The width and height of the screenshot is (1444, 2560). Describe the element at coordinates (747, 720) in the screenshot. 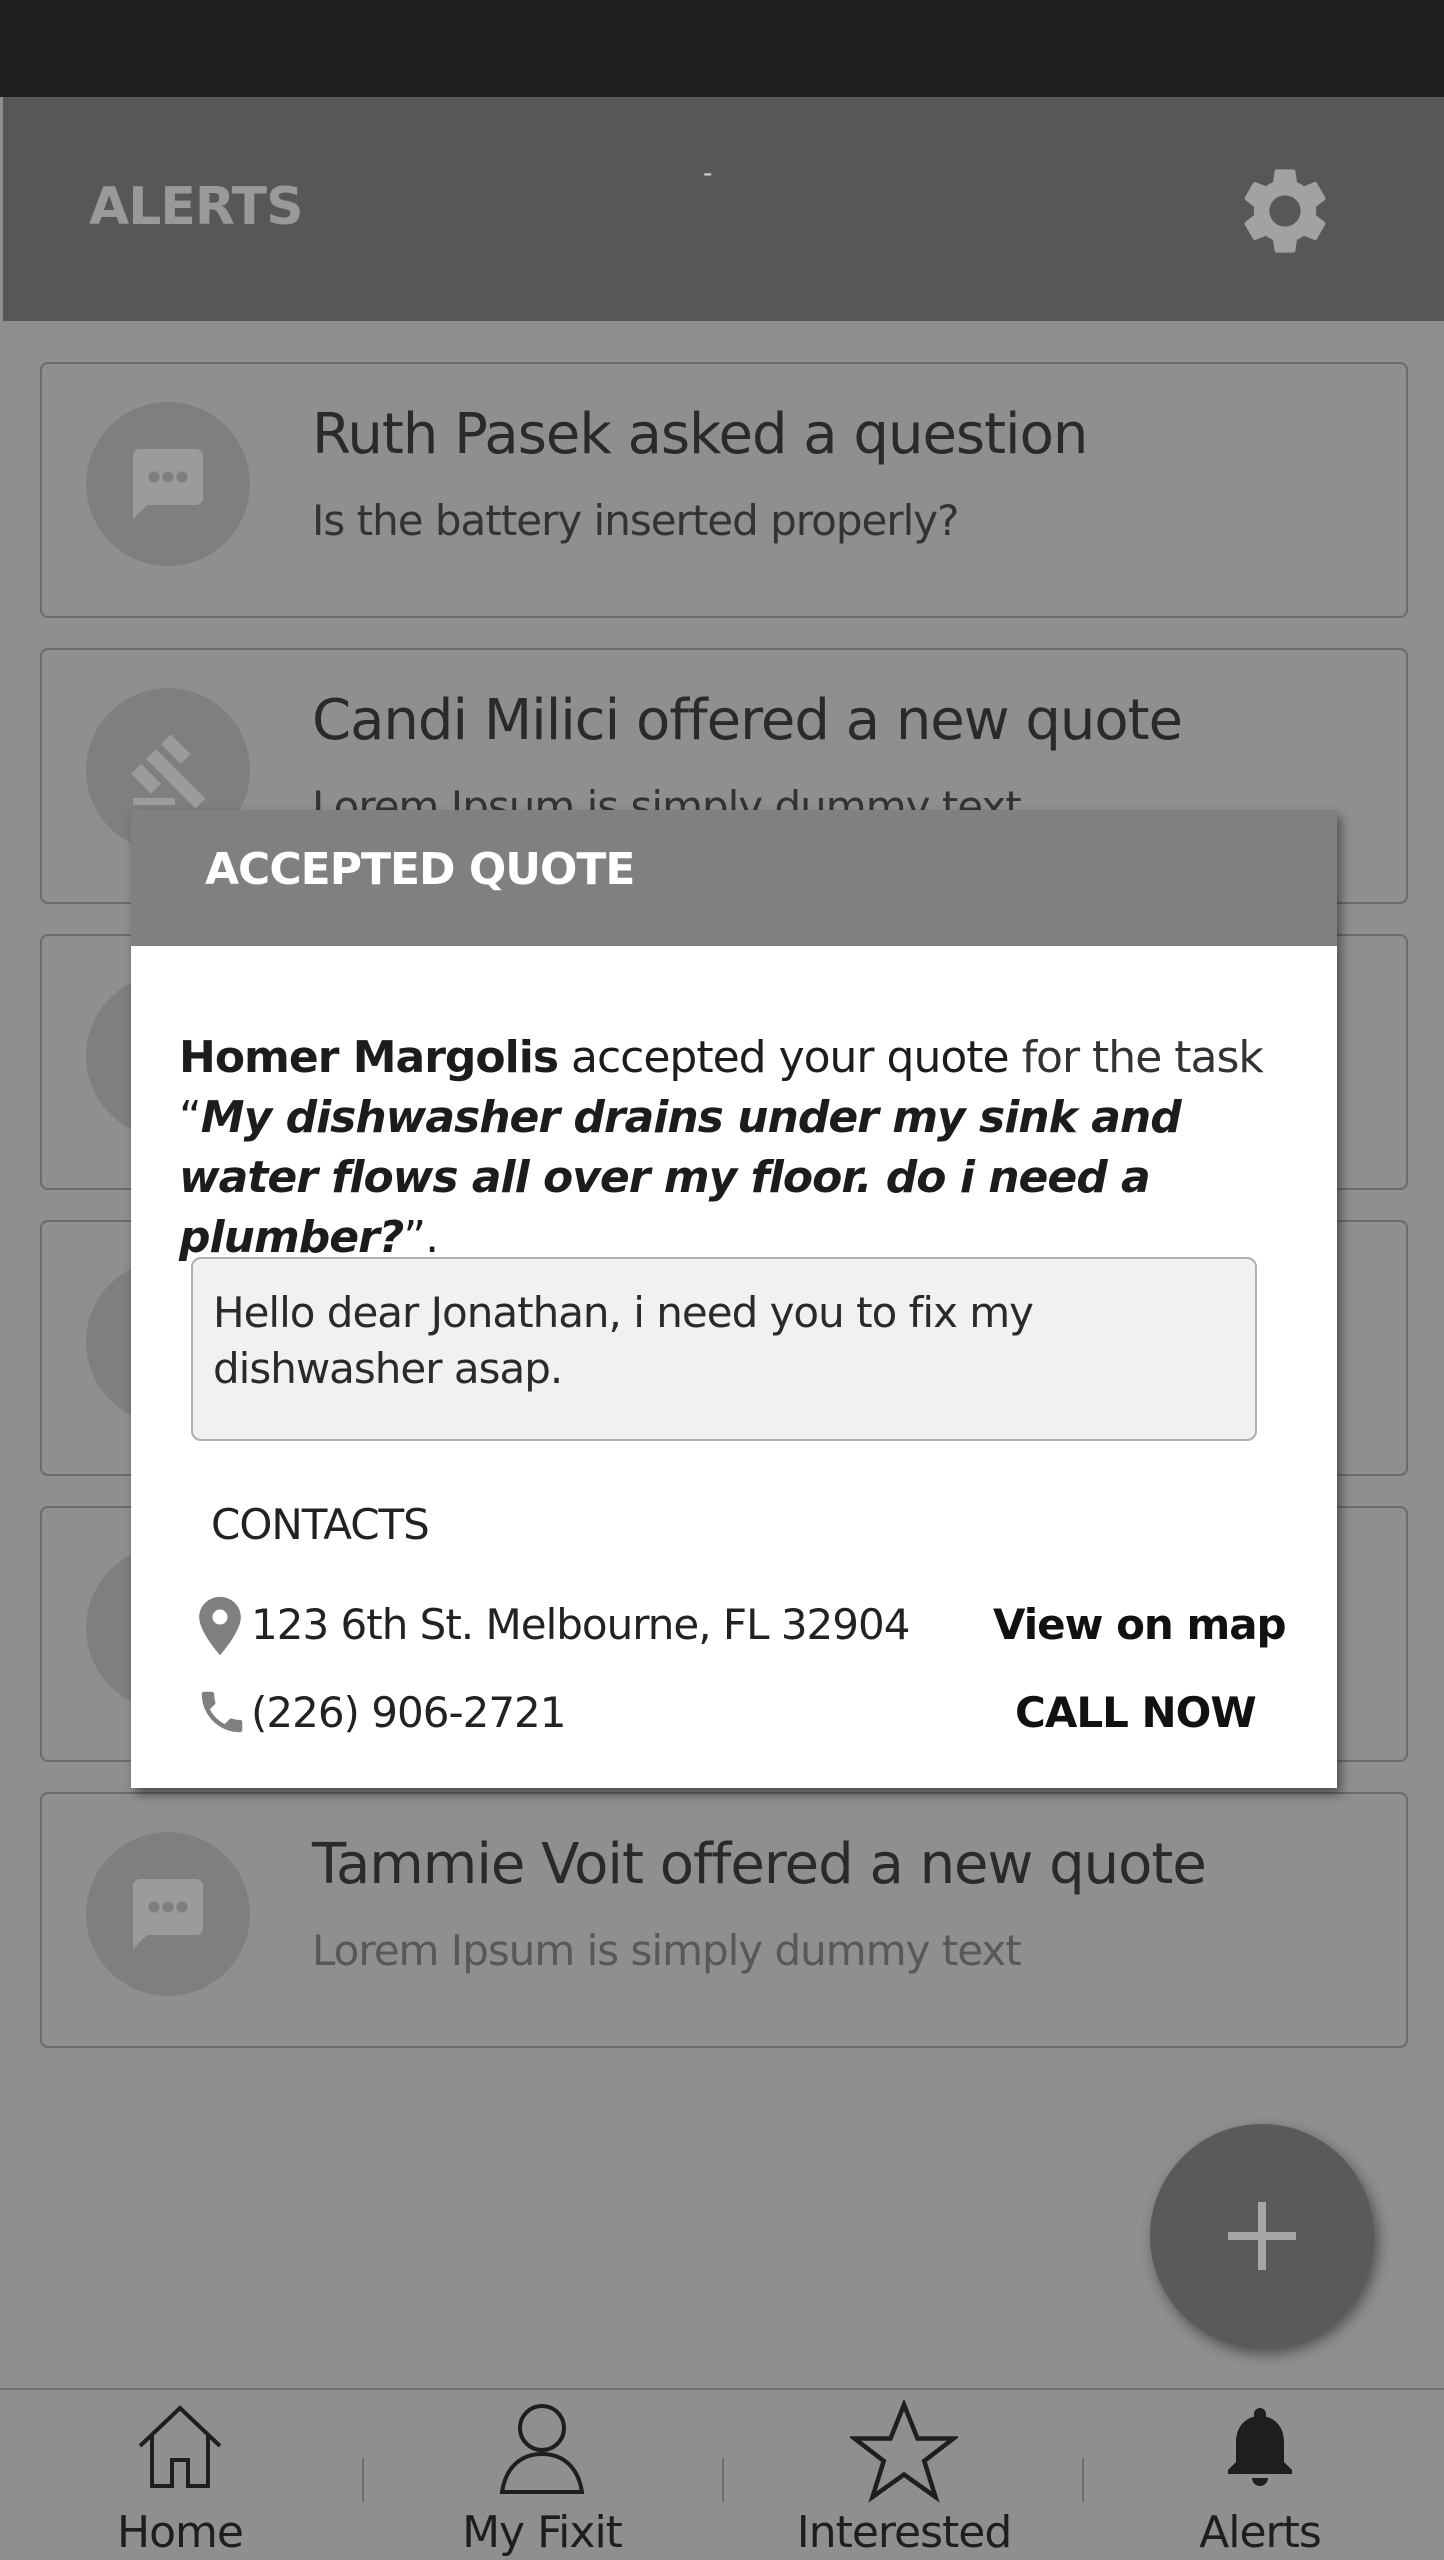

I see `alert-title: Candi Milici offered a new quote` at that location.